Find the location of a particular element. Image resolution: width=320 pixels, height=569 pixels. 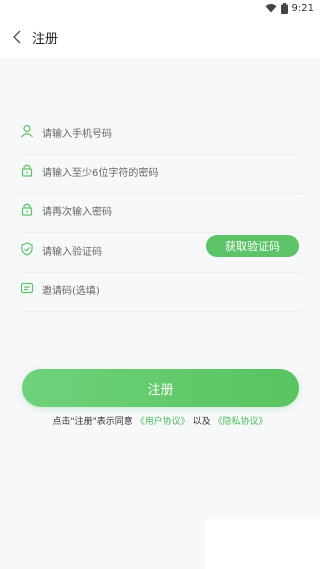

agreement-text: 点击"注册"表示同意 《用户协议》 以及 《隐私协议》 is located at coordinates (160, 420).